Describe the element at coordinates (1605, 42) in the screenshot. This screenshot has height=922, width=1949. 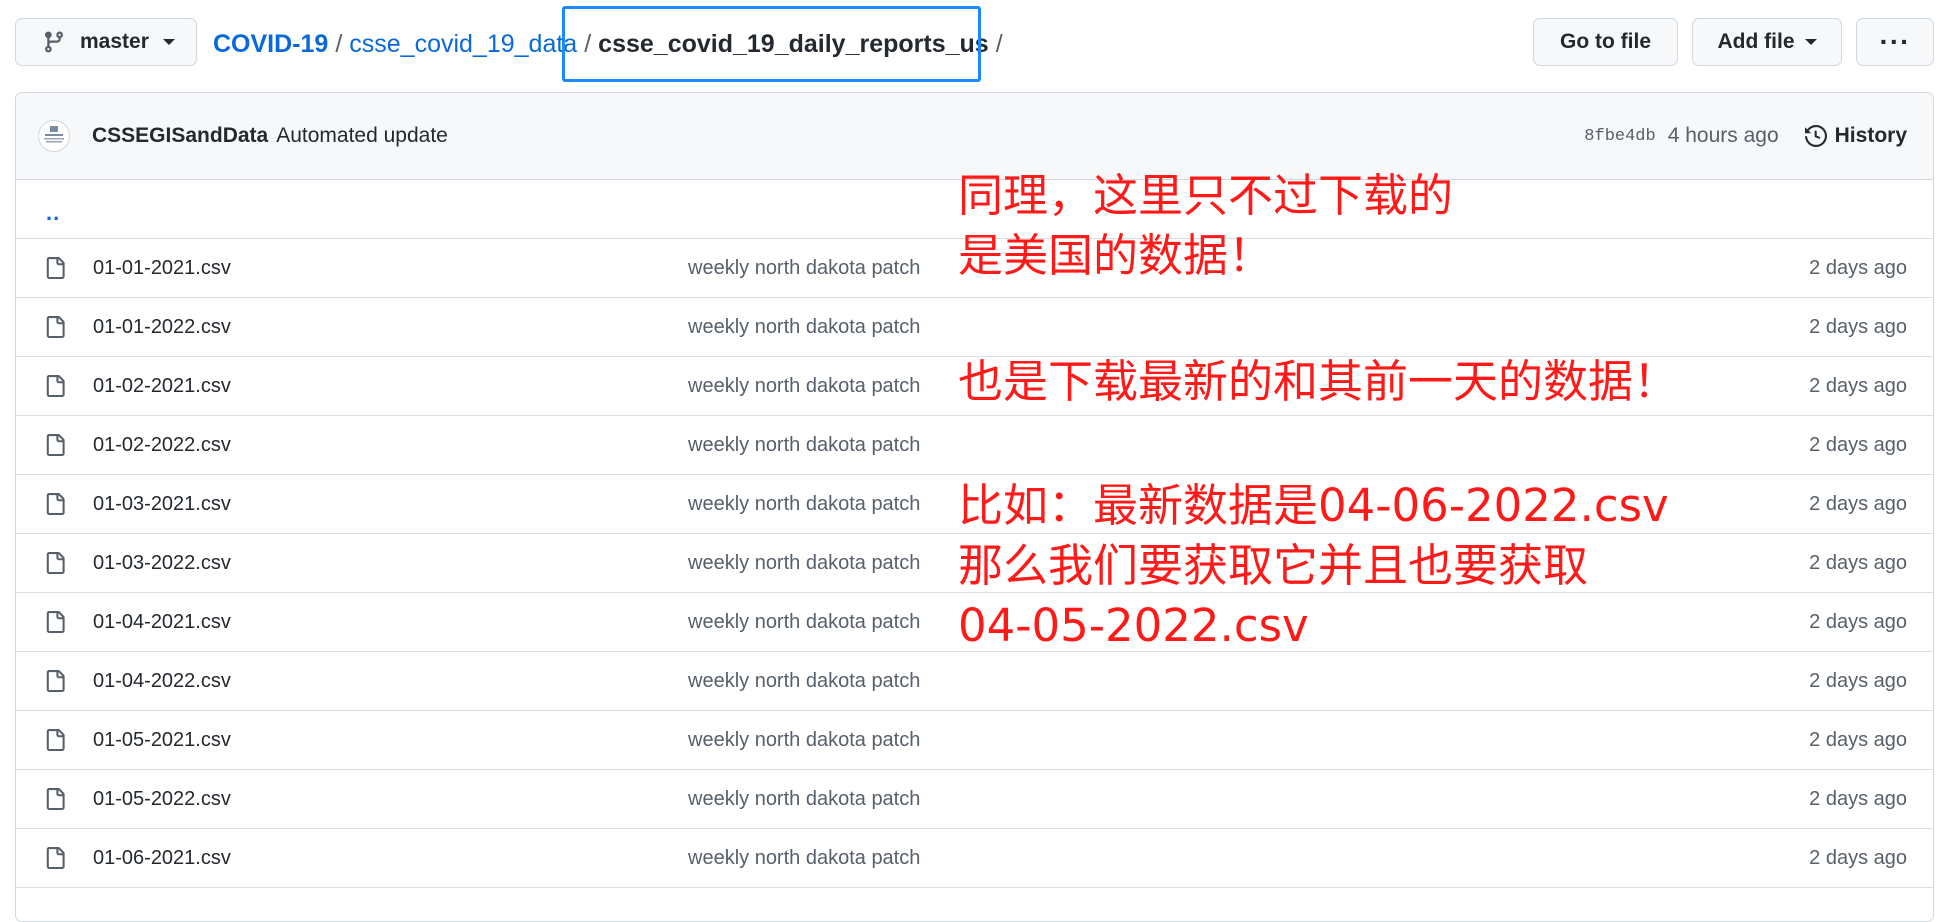
I see `go-to-file-button: Go to file` at that location.